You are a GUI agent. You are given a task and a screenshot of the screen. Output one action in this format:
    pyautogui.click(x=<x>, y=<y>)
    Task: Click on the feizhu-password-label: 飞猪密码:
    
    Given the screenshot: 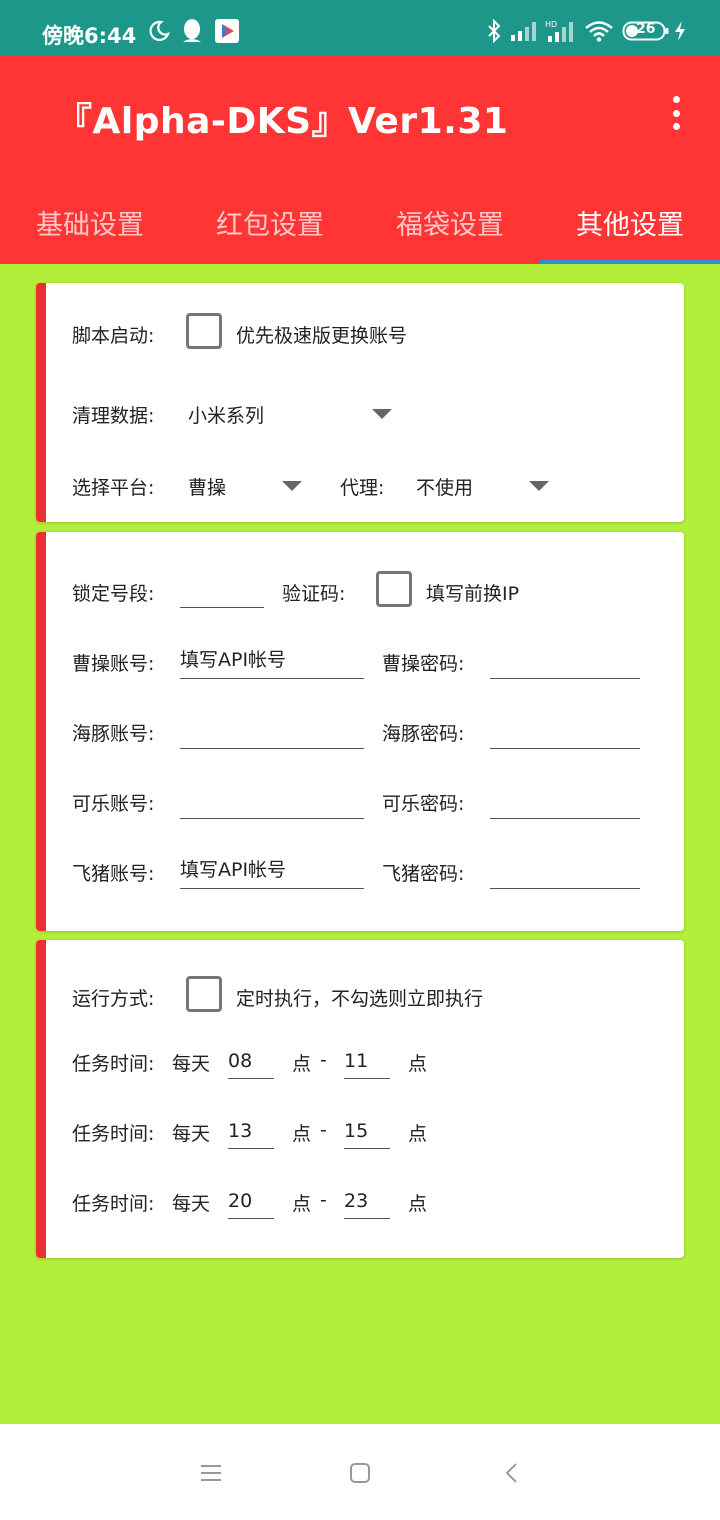 What is the action you would take?
    pyautogui.click(x=423, y=874)
    